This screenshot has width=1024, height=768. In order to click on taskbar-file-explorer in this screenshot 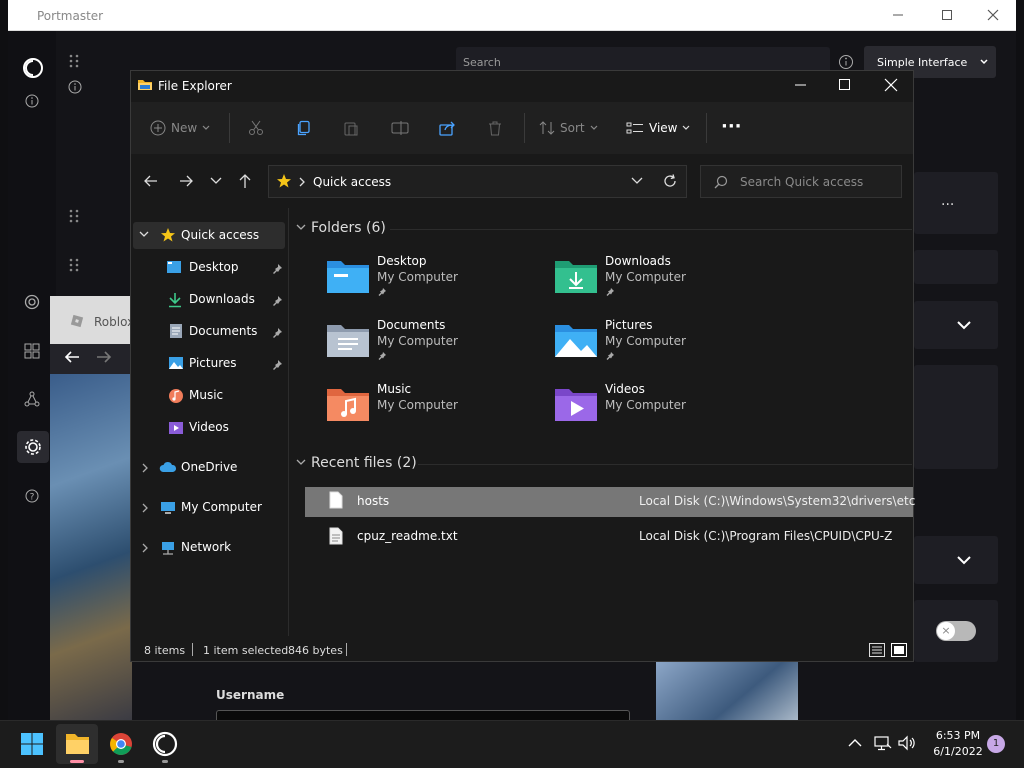, I will do `click(77, 744)`.